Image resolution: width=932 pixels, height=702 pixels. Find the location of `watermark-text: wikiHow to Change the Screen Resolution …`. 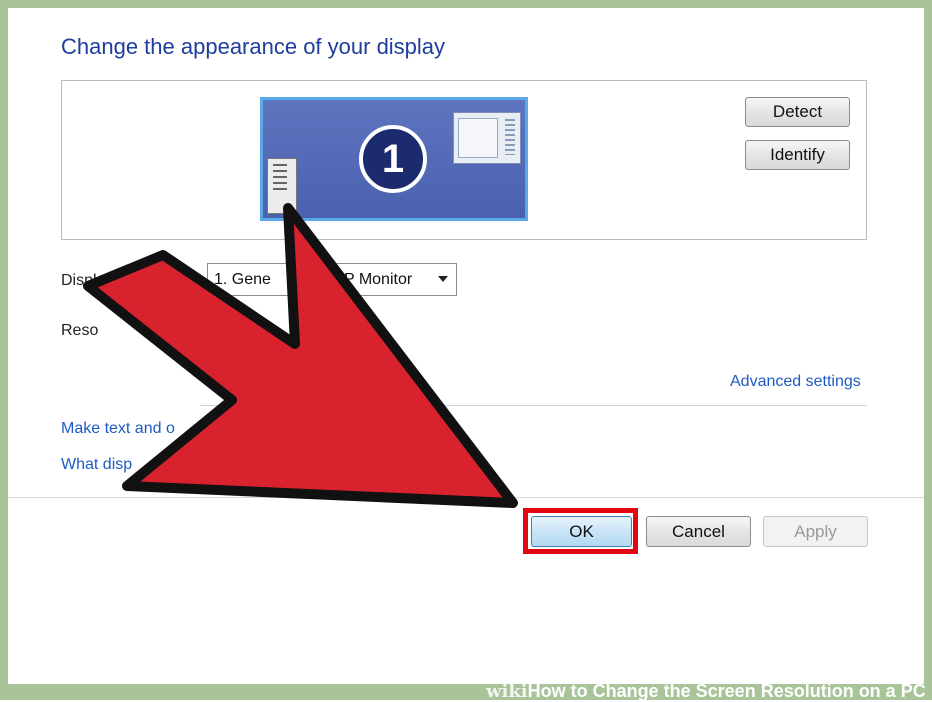

watermark-text: wikiHow to Change the Screen Resolution … is located at coordinates (706, 691).